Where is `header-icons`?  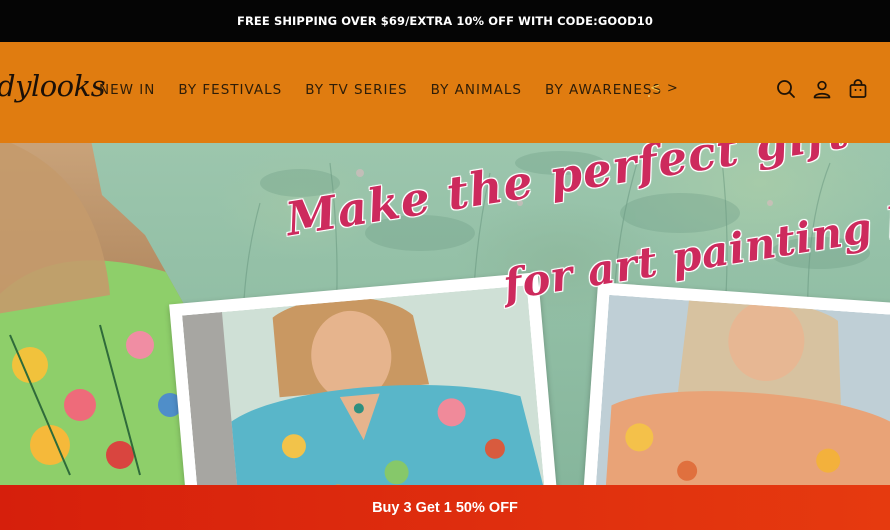 header-icons is located at coordinates (829, 89).